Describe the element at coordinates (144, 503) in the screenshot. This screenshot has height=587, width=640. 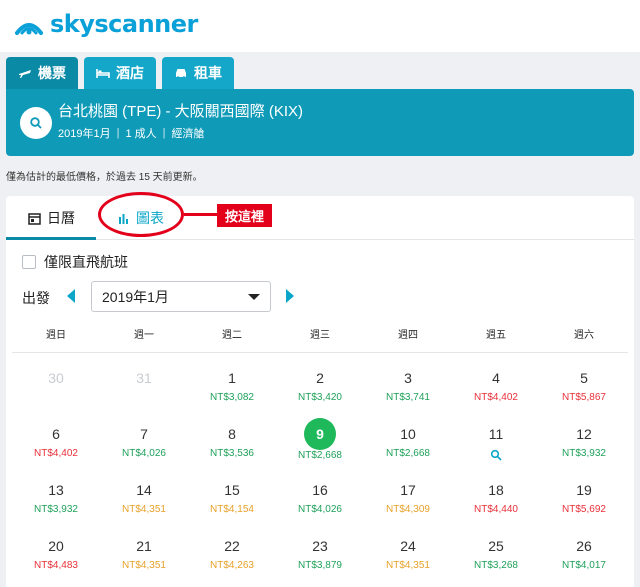
I see `calendar-day: 14 NT$4,351` at that location.